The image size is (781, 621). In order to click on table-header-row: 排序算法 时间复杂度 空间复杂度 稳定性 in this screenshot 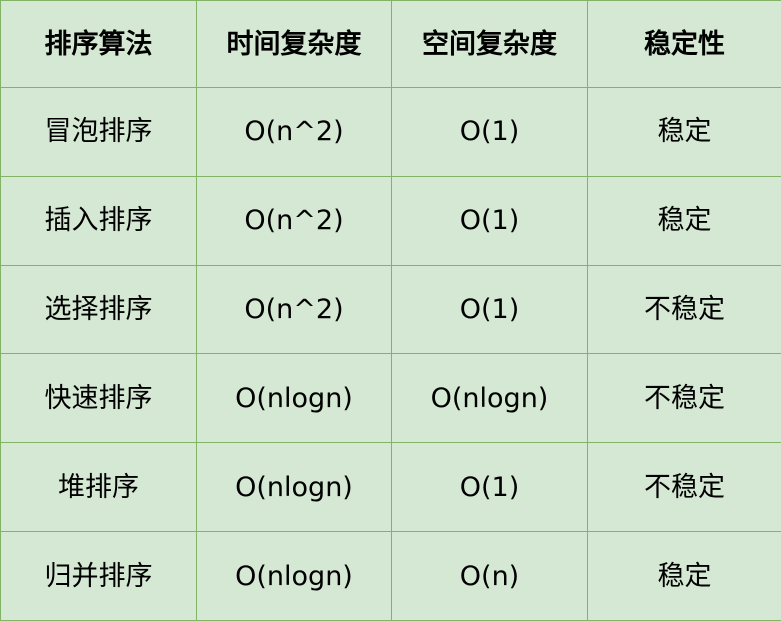, I will do `click(390, 44)`.